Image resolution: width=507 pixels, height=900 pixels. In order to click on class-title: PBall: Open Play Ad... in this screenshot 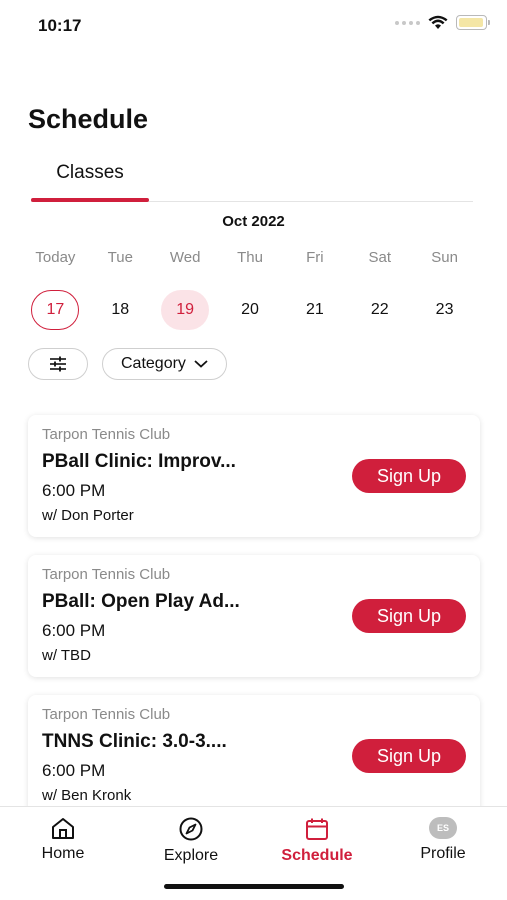, I will do `click(141, 601)`.